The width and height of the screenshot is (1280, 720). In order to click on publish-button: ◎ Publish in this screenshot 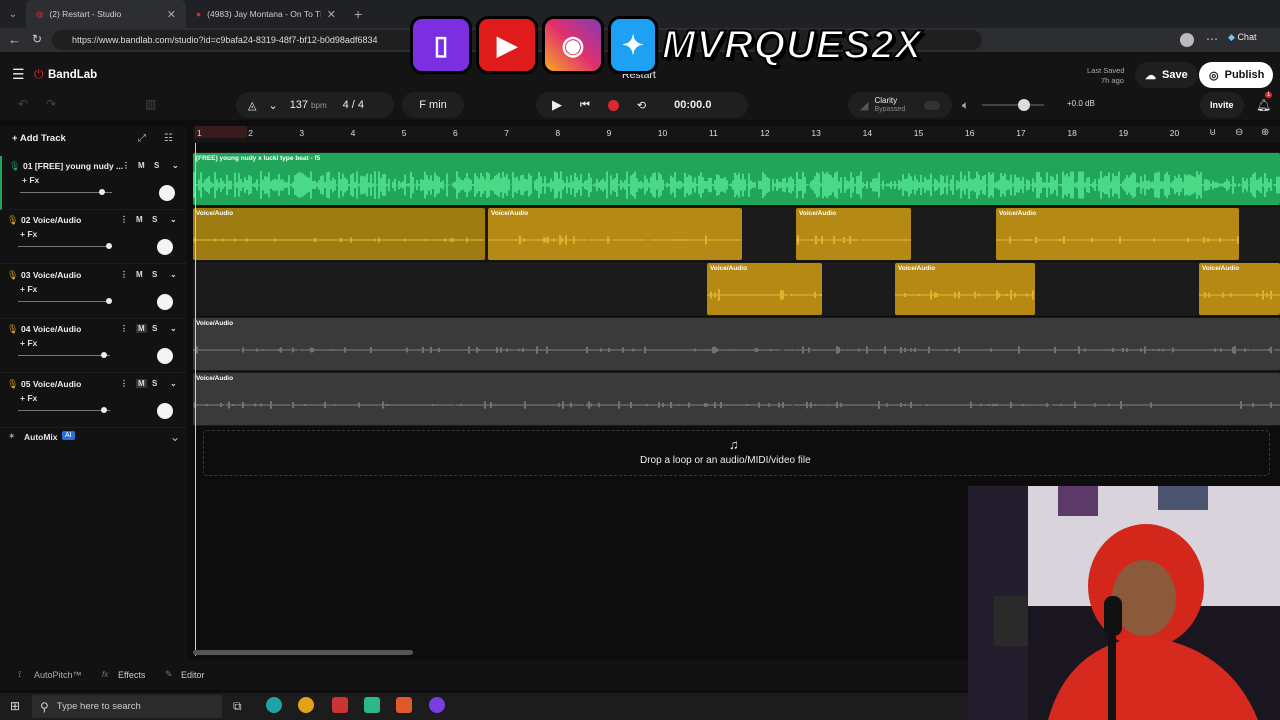, I will do `click(1236, 75)`.